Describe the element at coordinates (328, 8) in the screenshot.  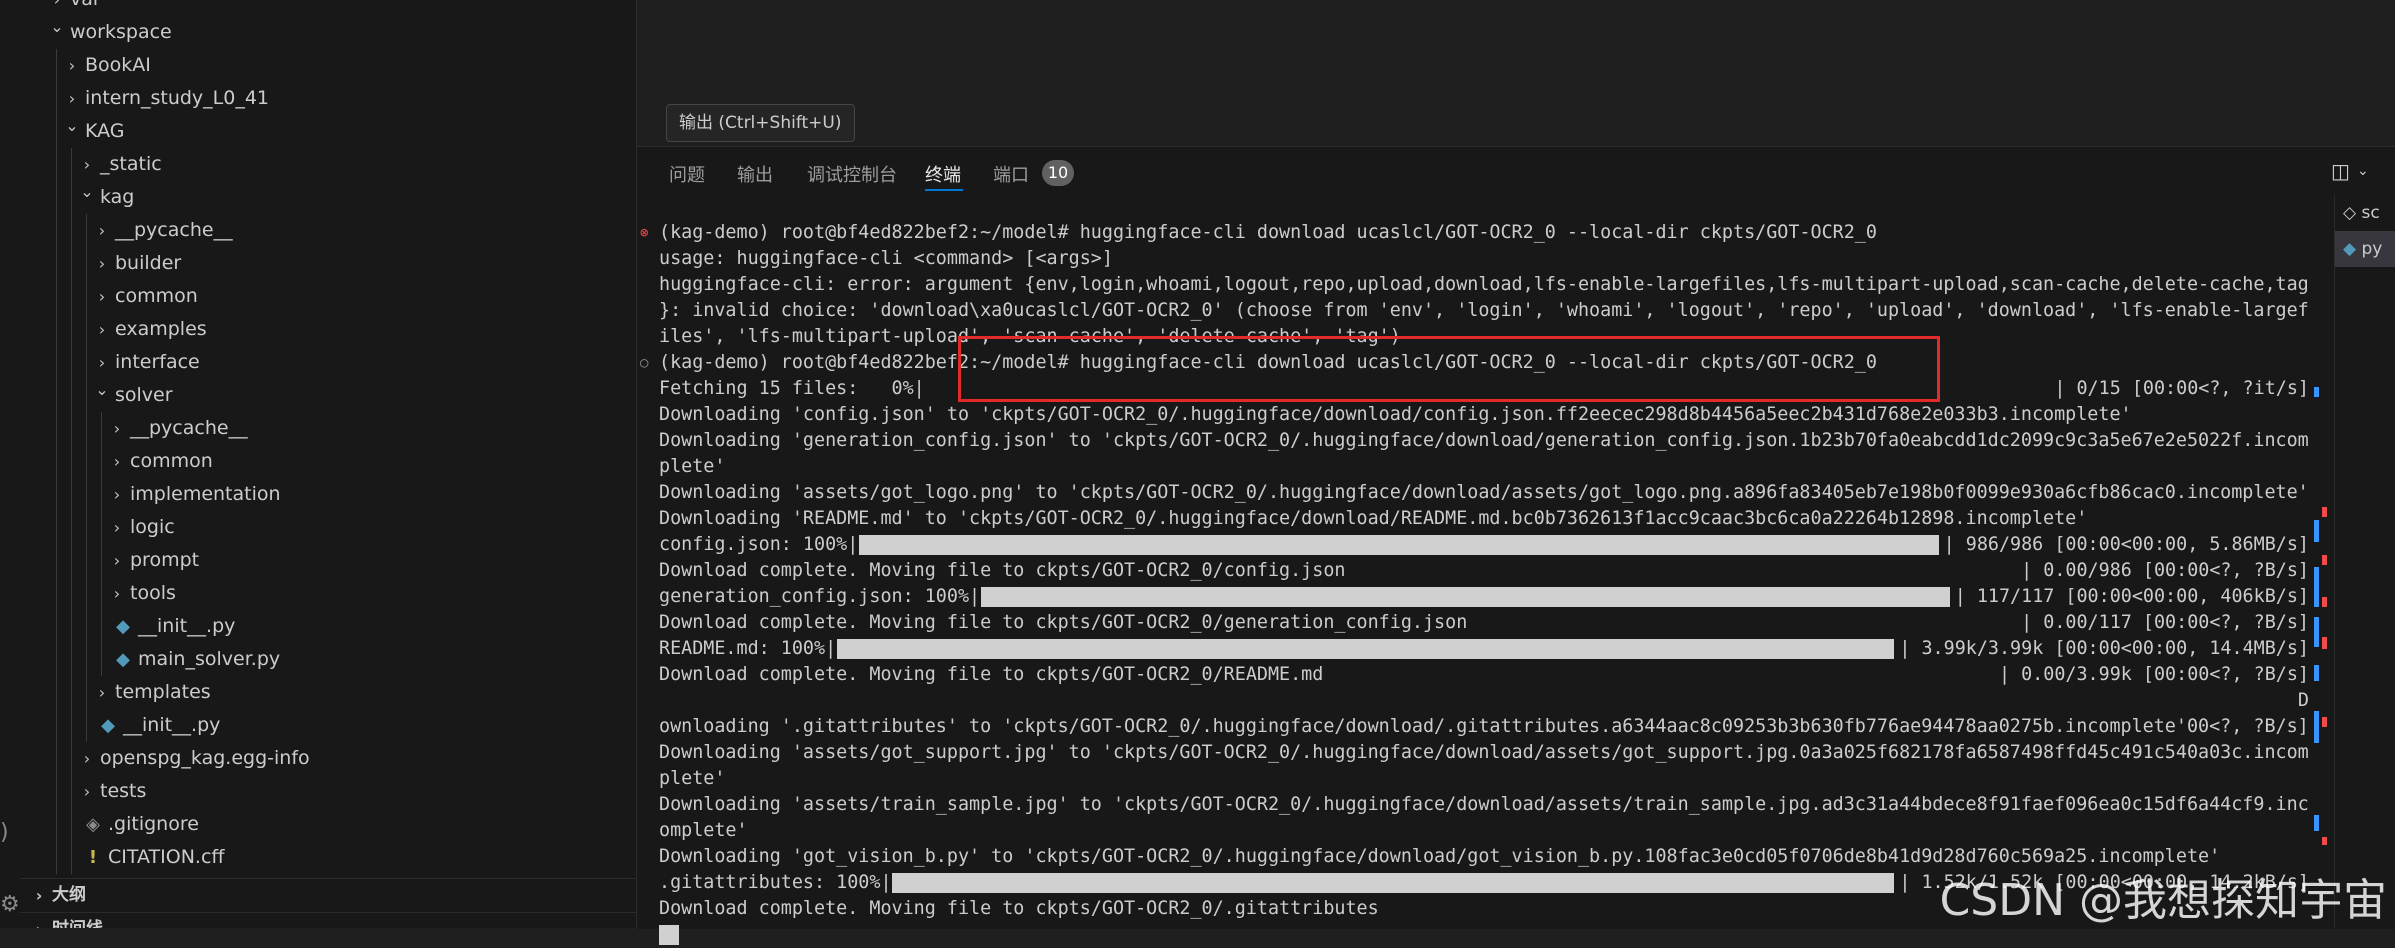
I see `tree-folder: ›var` at that location.